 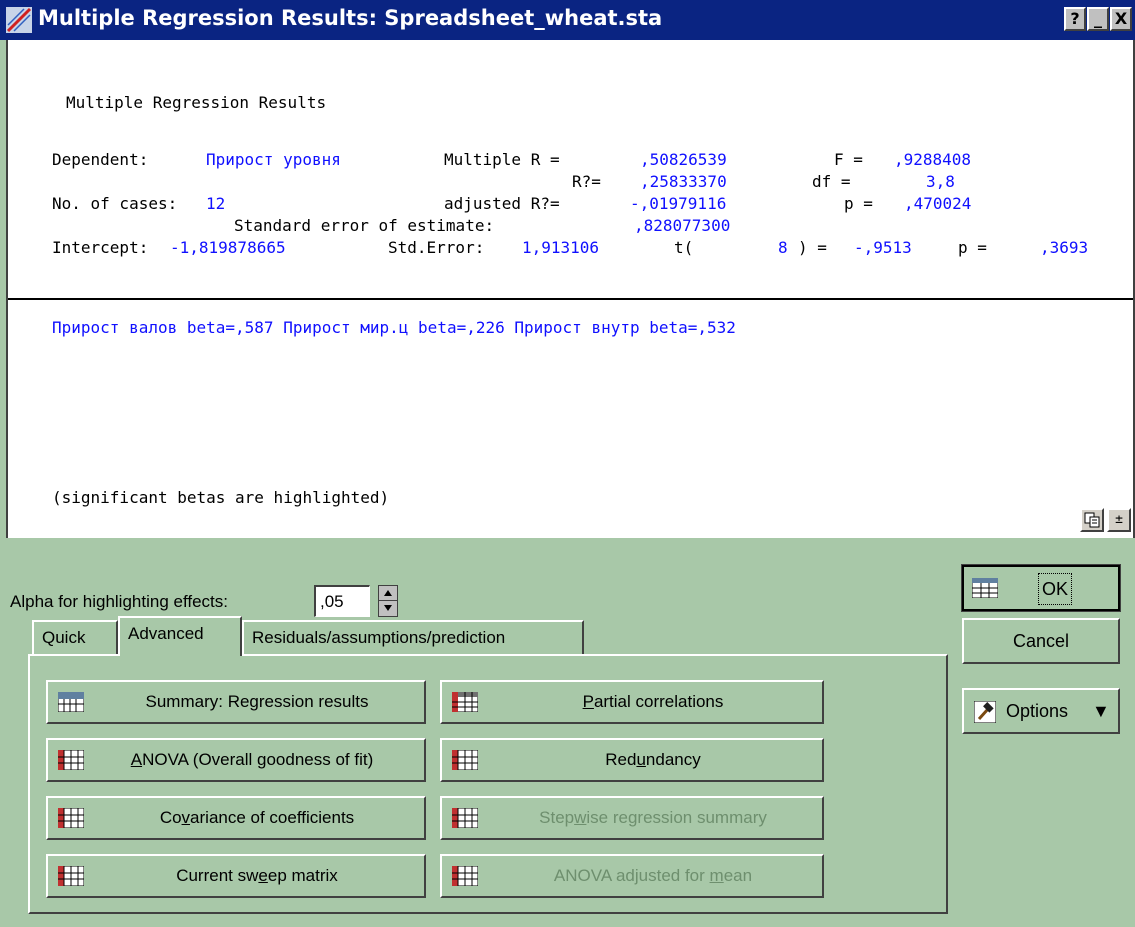 I want to click on stepwise-summary-button: Stepwise regression summary, so click(x=632, y=818).